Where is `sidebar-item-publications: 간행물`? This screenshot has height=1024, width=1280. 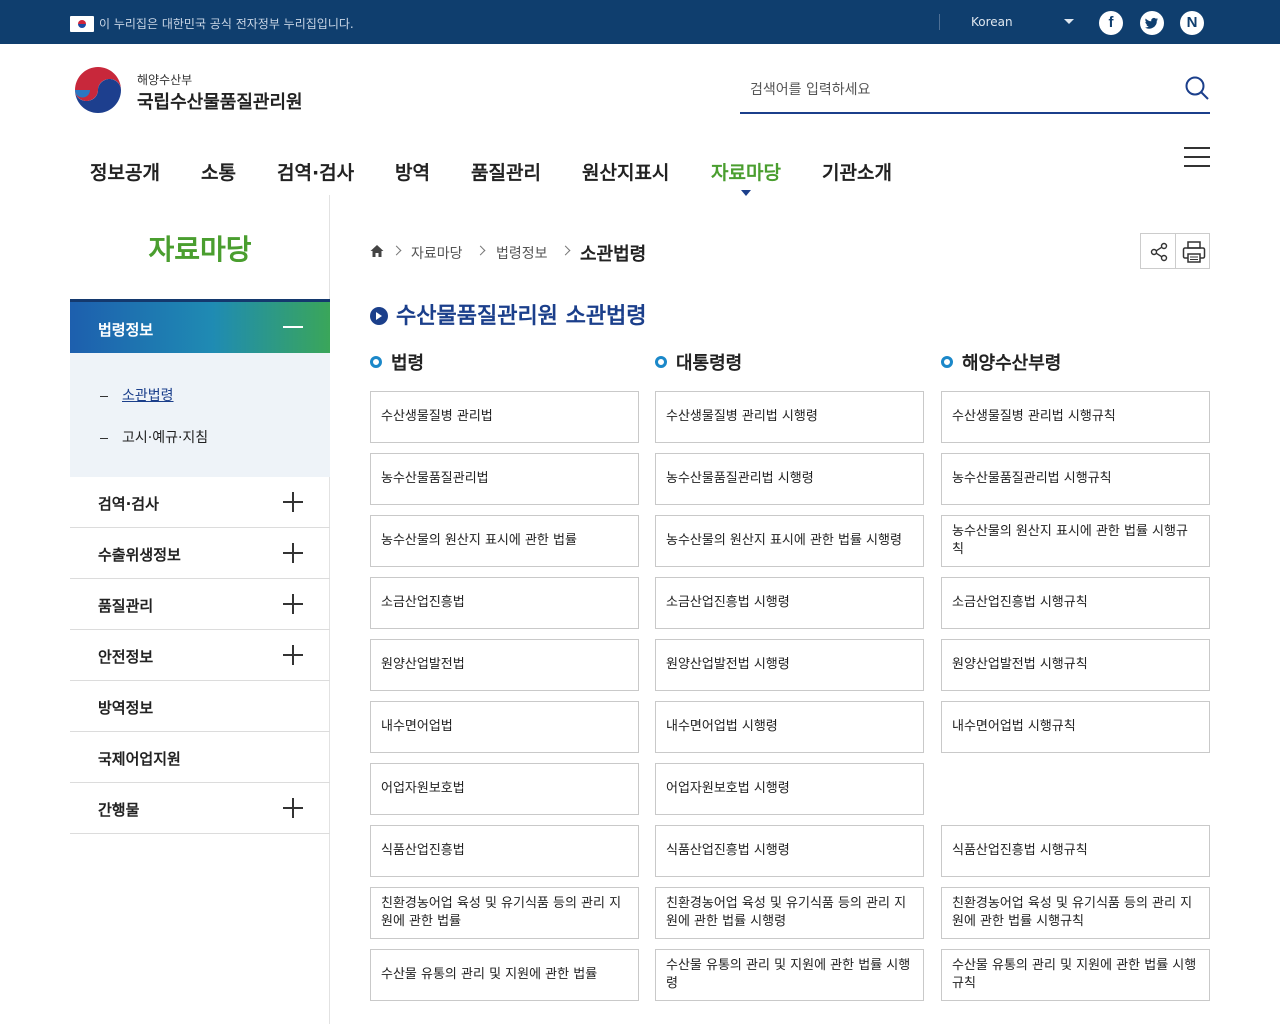 sidebar-item-publications: 간행물 is located at coordinates (200, 808).